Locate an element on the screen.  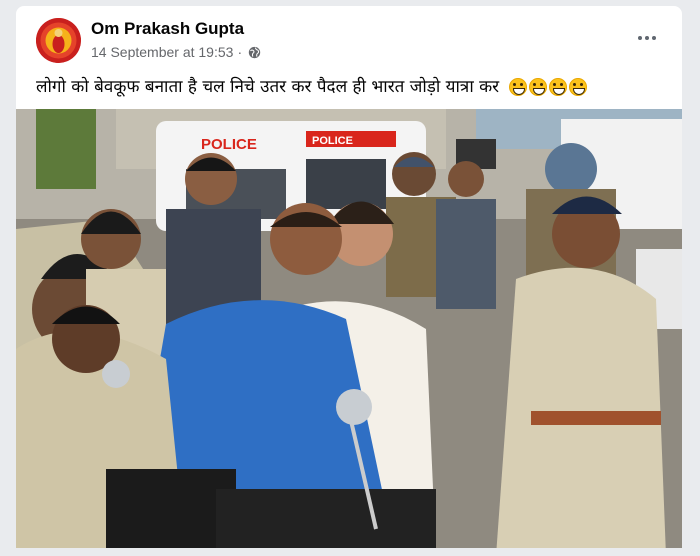
author-name: Om Prakash Gupta is located at coordinates (167, 29).